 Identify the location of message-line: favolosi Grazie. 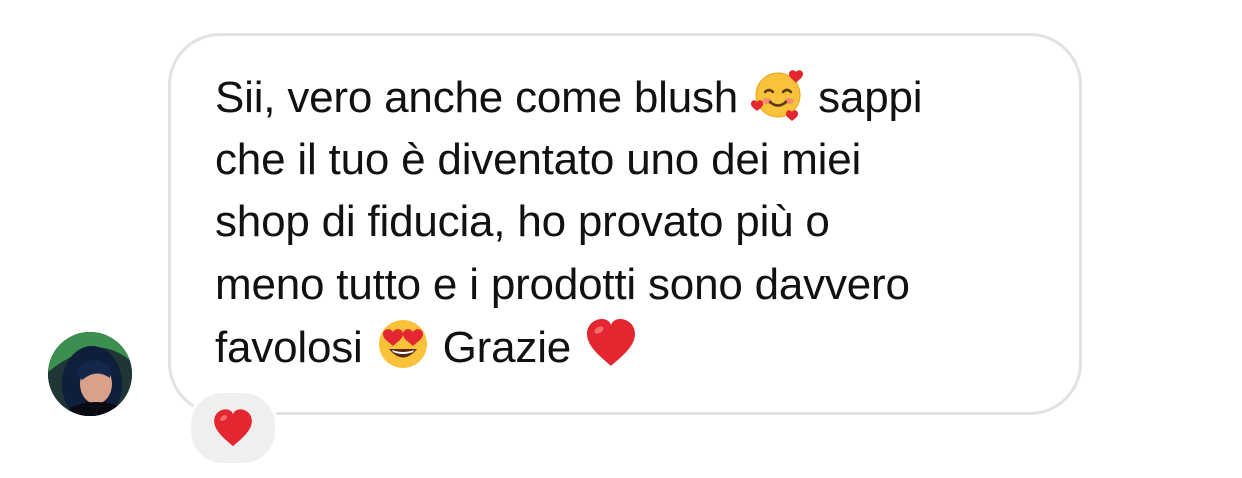
(635, 347).